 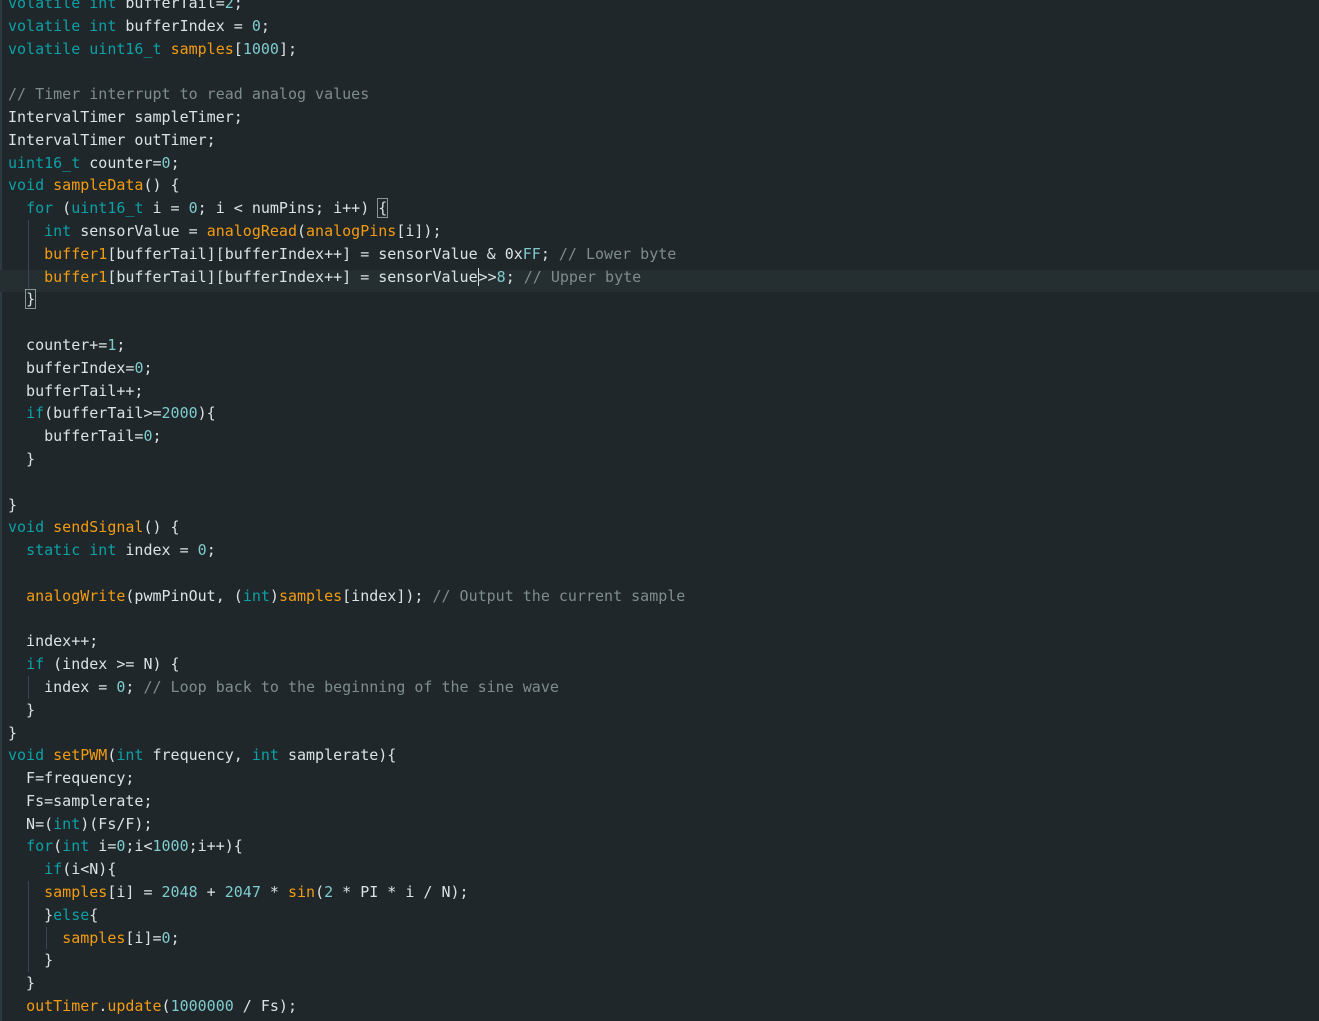 I want to click on code-token: for, so click(x=40, y=208).